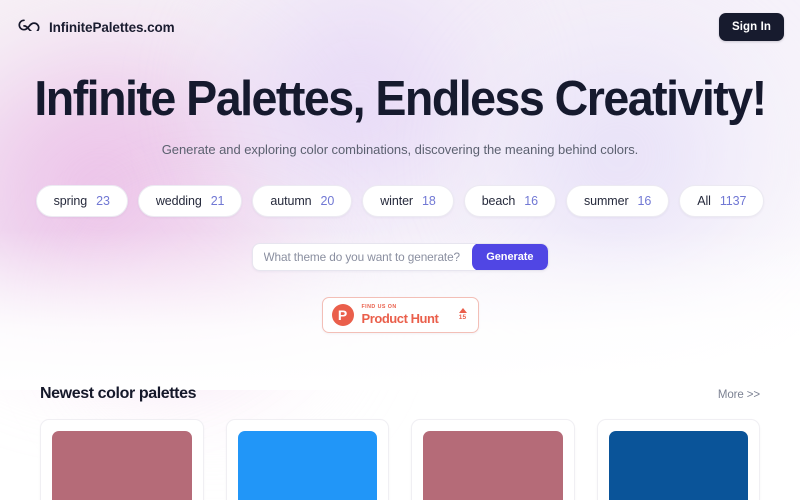 The height and width of the screenshot is (500, 800). I want to click on tag-label: spring, so click(70, 200).